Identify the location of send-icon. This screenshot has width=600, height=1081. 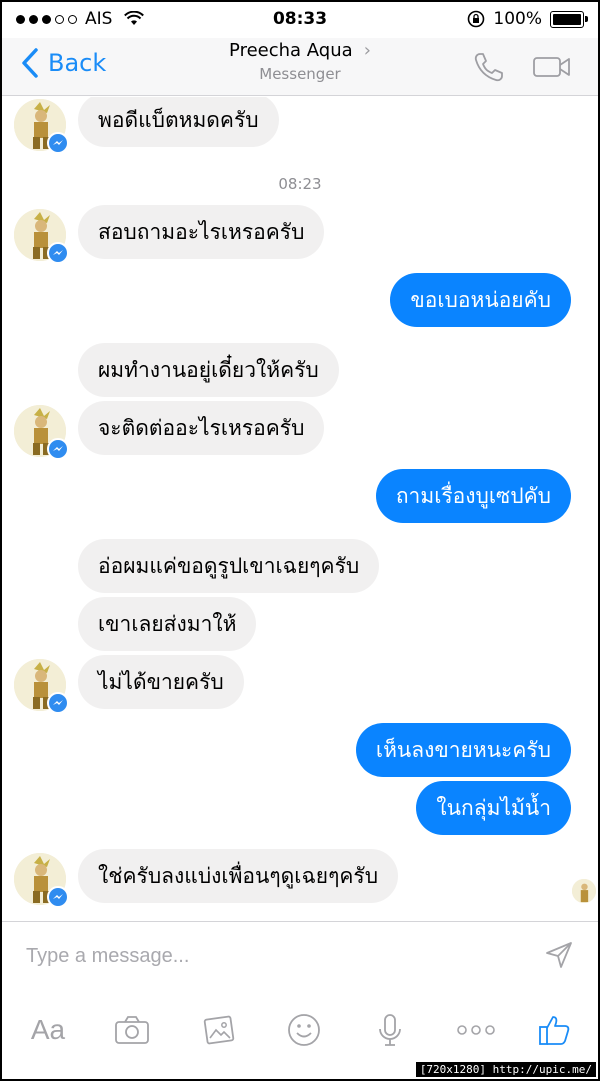
(559, 955).